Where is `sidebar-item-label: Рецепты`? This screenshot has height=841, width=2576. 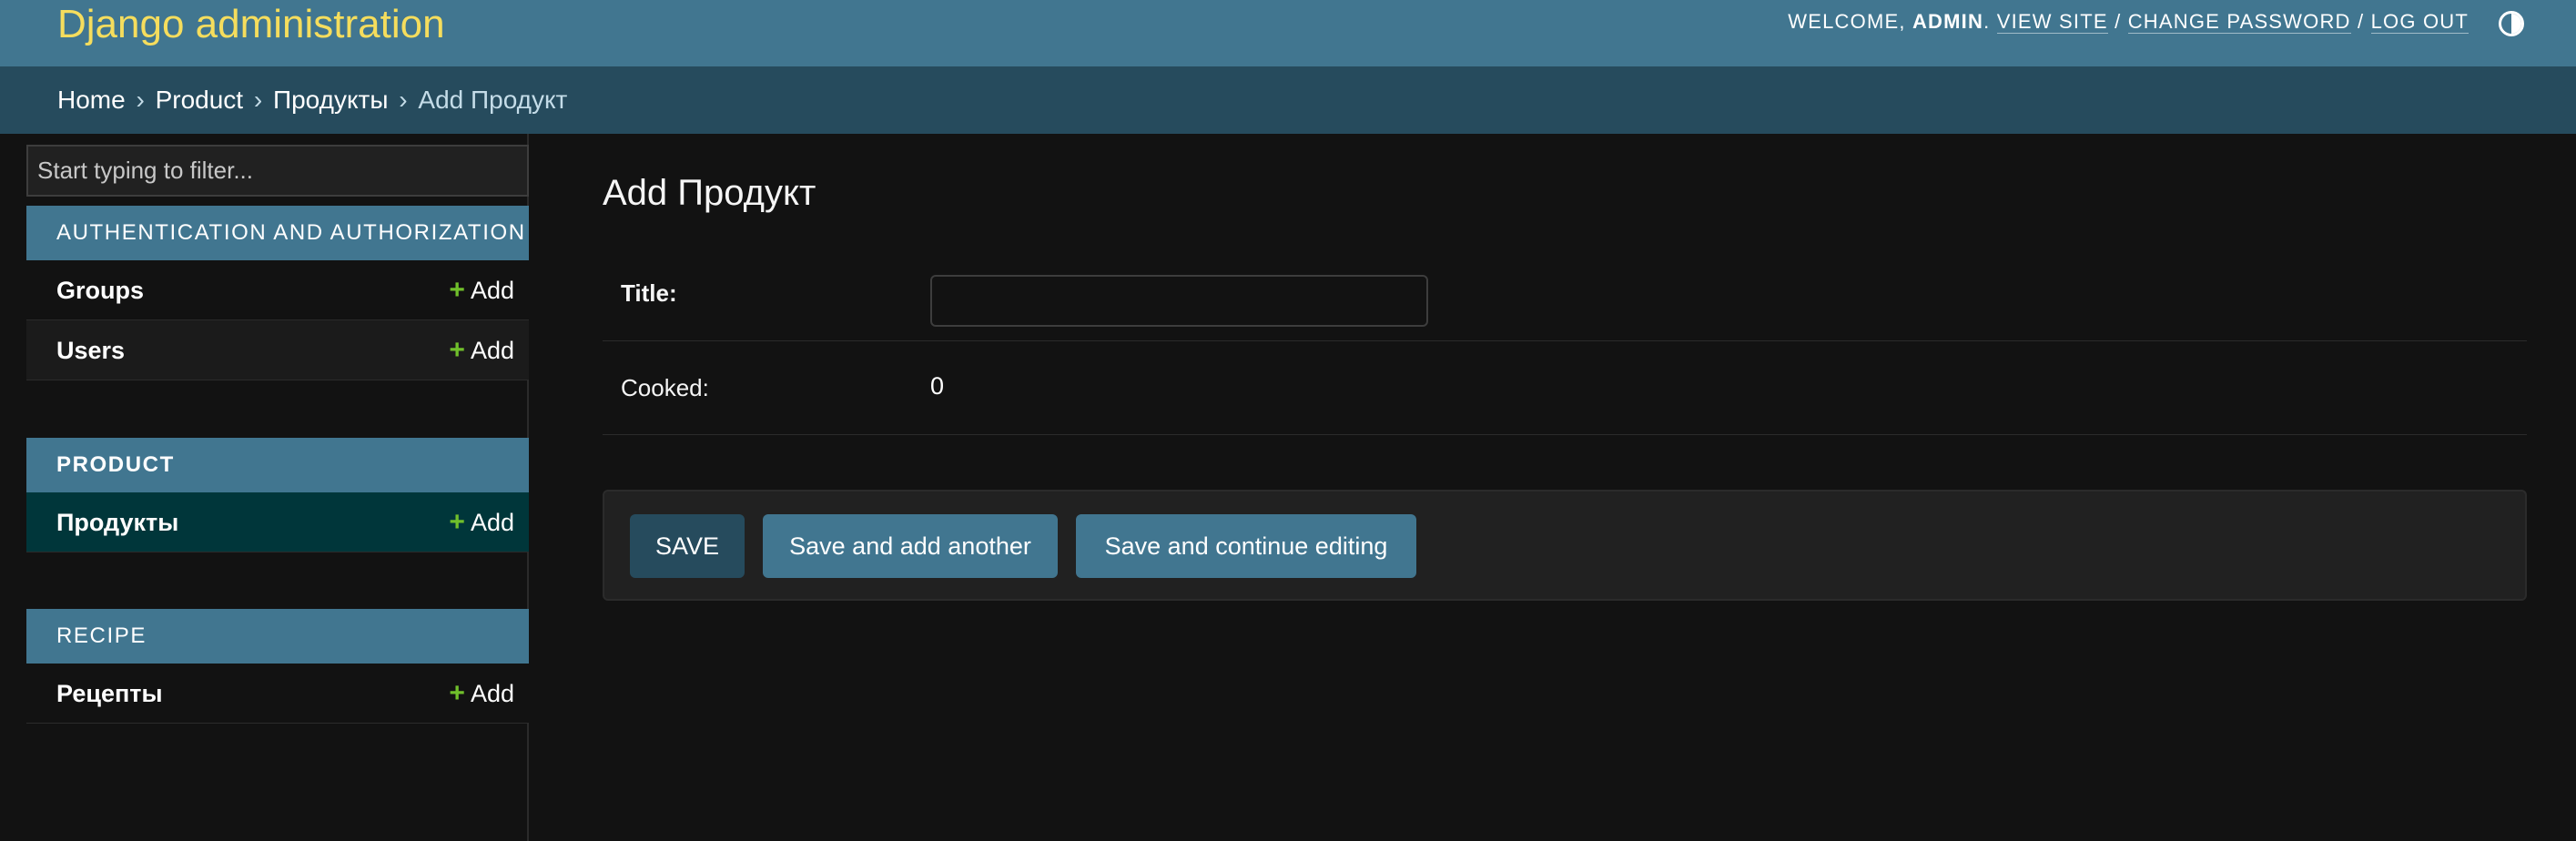
sidebar-item-label: Рецепты is located at coordinates (109, 694).